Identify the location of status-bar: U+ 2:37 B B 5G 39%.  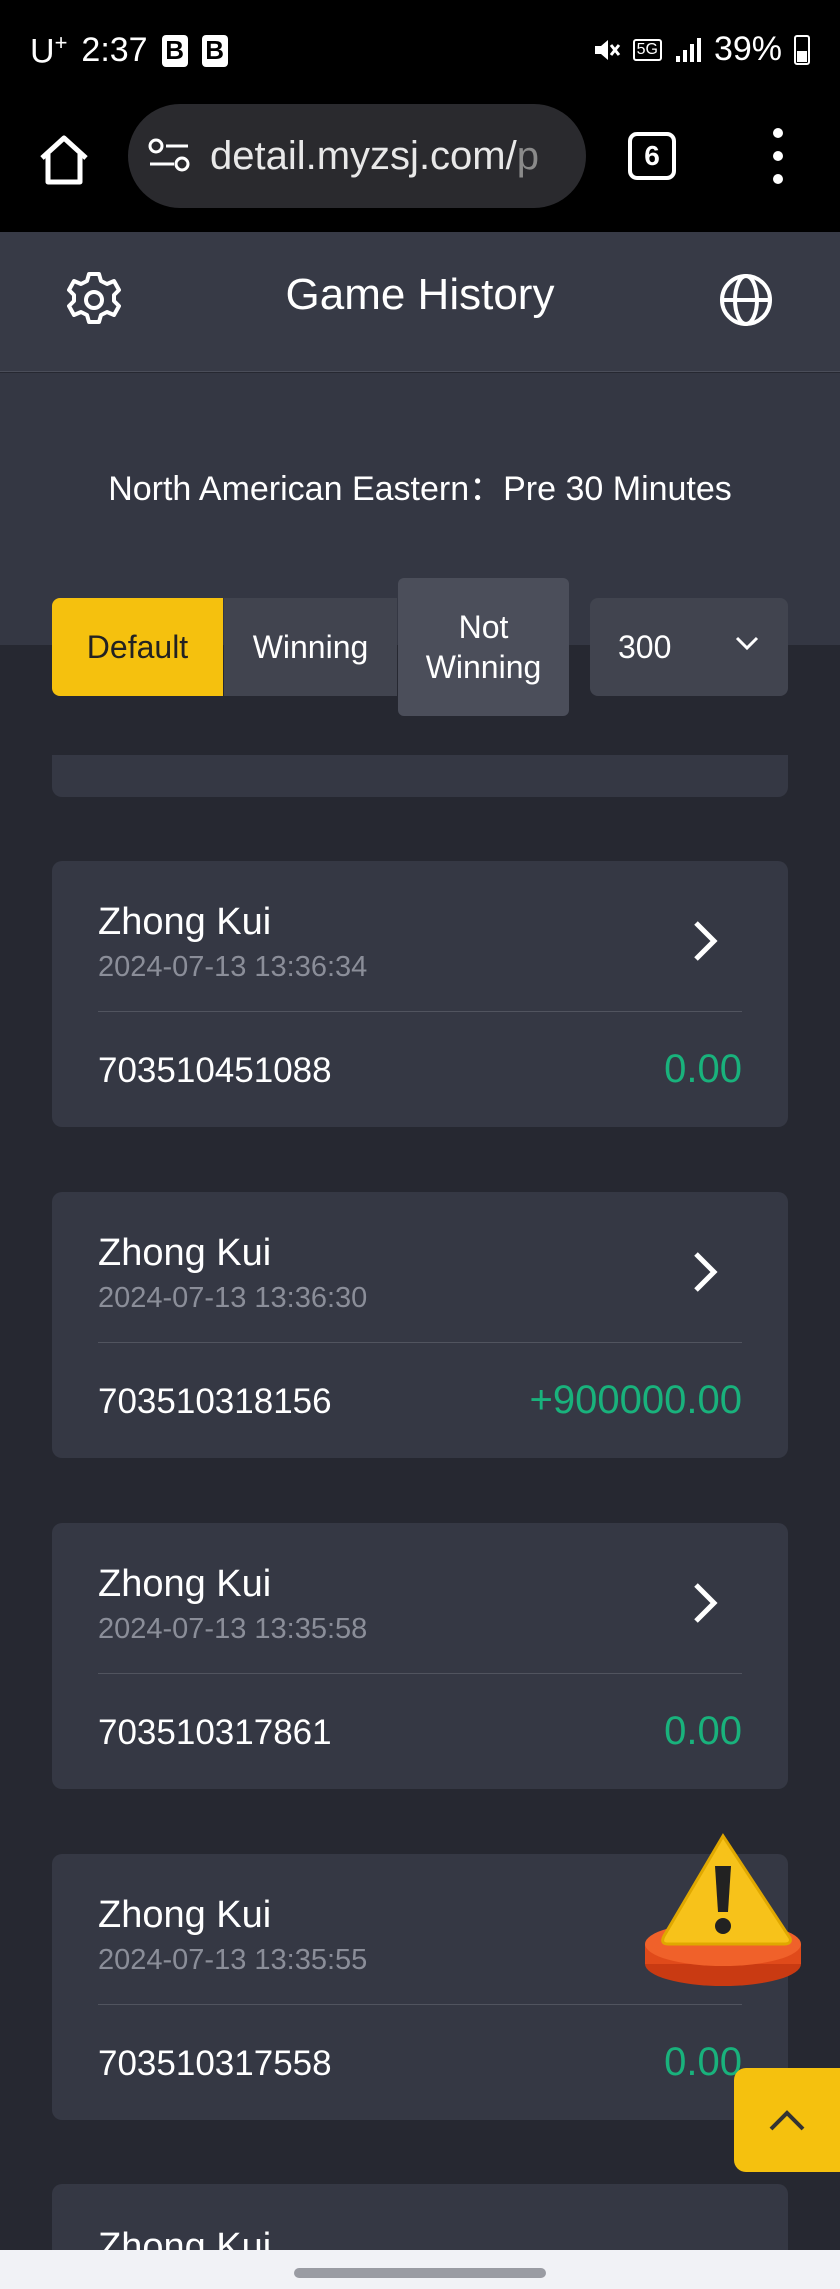
(420, 50).